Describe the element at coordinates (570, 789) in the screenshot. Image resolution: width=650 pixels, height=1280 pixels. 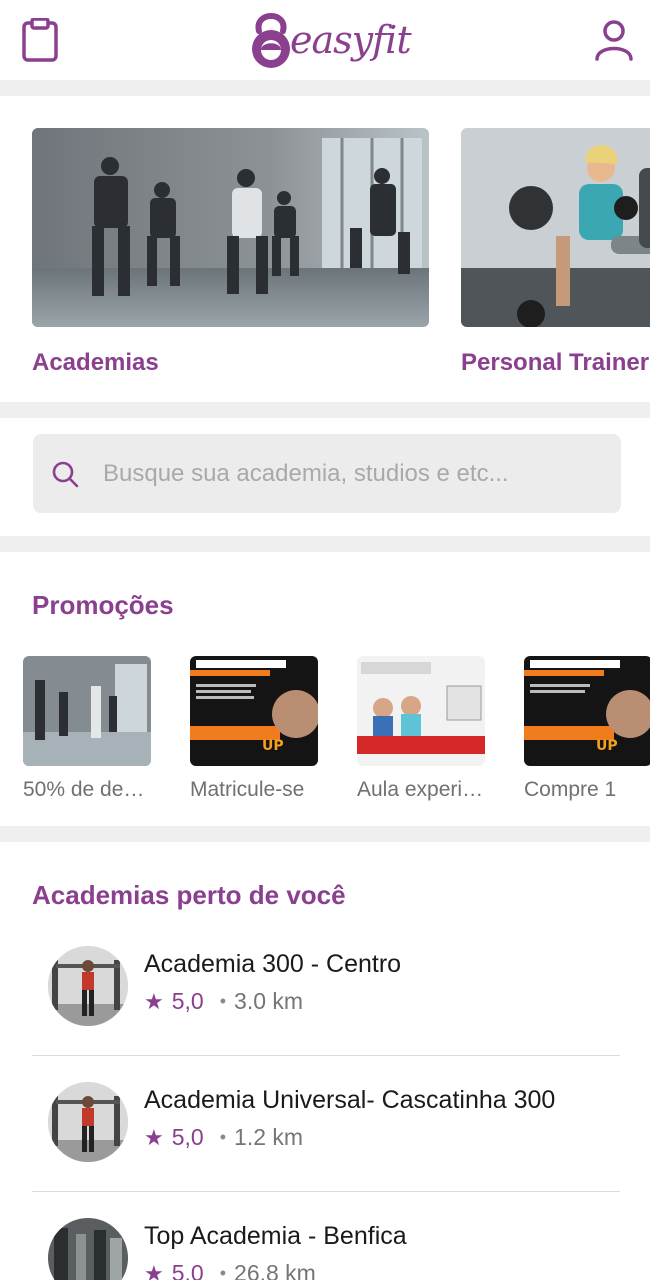
I see `promo-label: Compre 1` at that location.